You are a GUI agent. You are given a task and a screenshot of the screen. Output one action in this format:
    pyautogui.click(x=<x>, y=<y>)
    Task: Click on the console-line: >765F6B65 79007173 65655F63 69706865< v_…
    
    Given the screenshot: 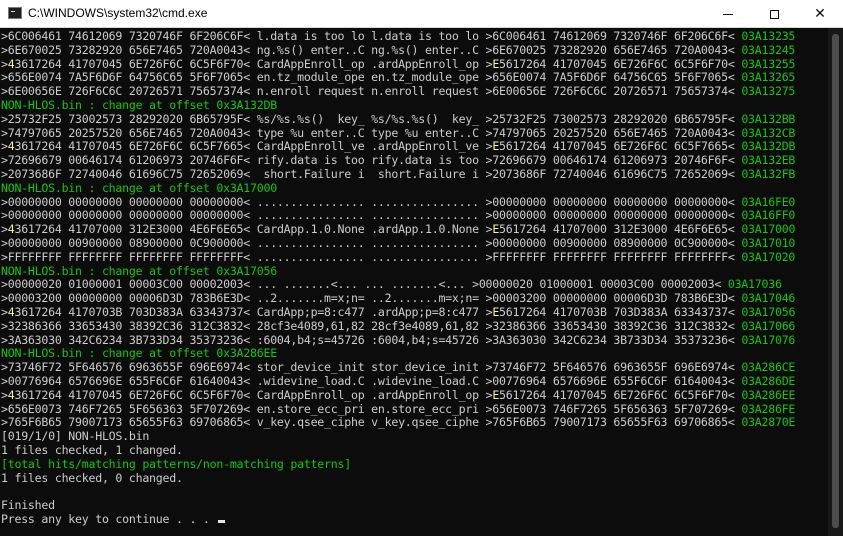 What is the action you would take?
    pyautogui.click(x=398, y=422)
    